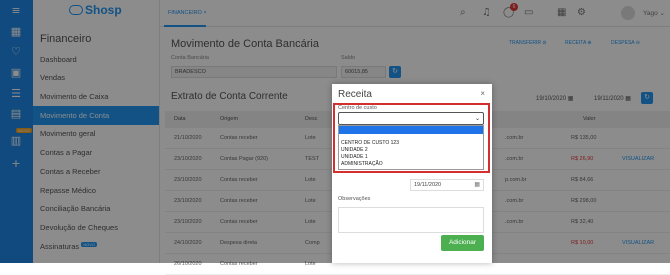  What do you see at coordinates (355, 94) in the screenshot?
I see `modal-title: Receita` at bounding box center [355, 94].